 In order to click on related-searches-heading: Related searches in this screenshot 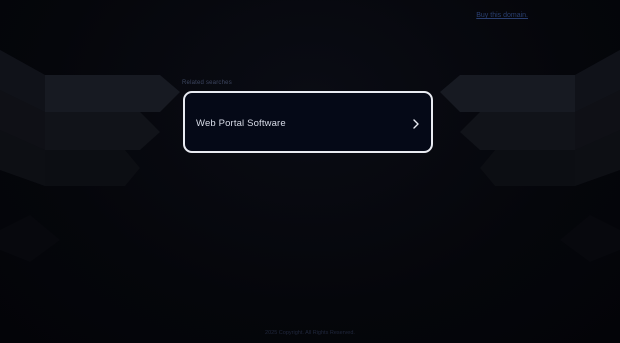, I will do `click(207, 83)`.